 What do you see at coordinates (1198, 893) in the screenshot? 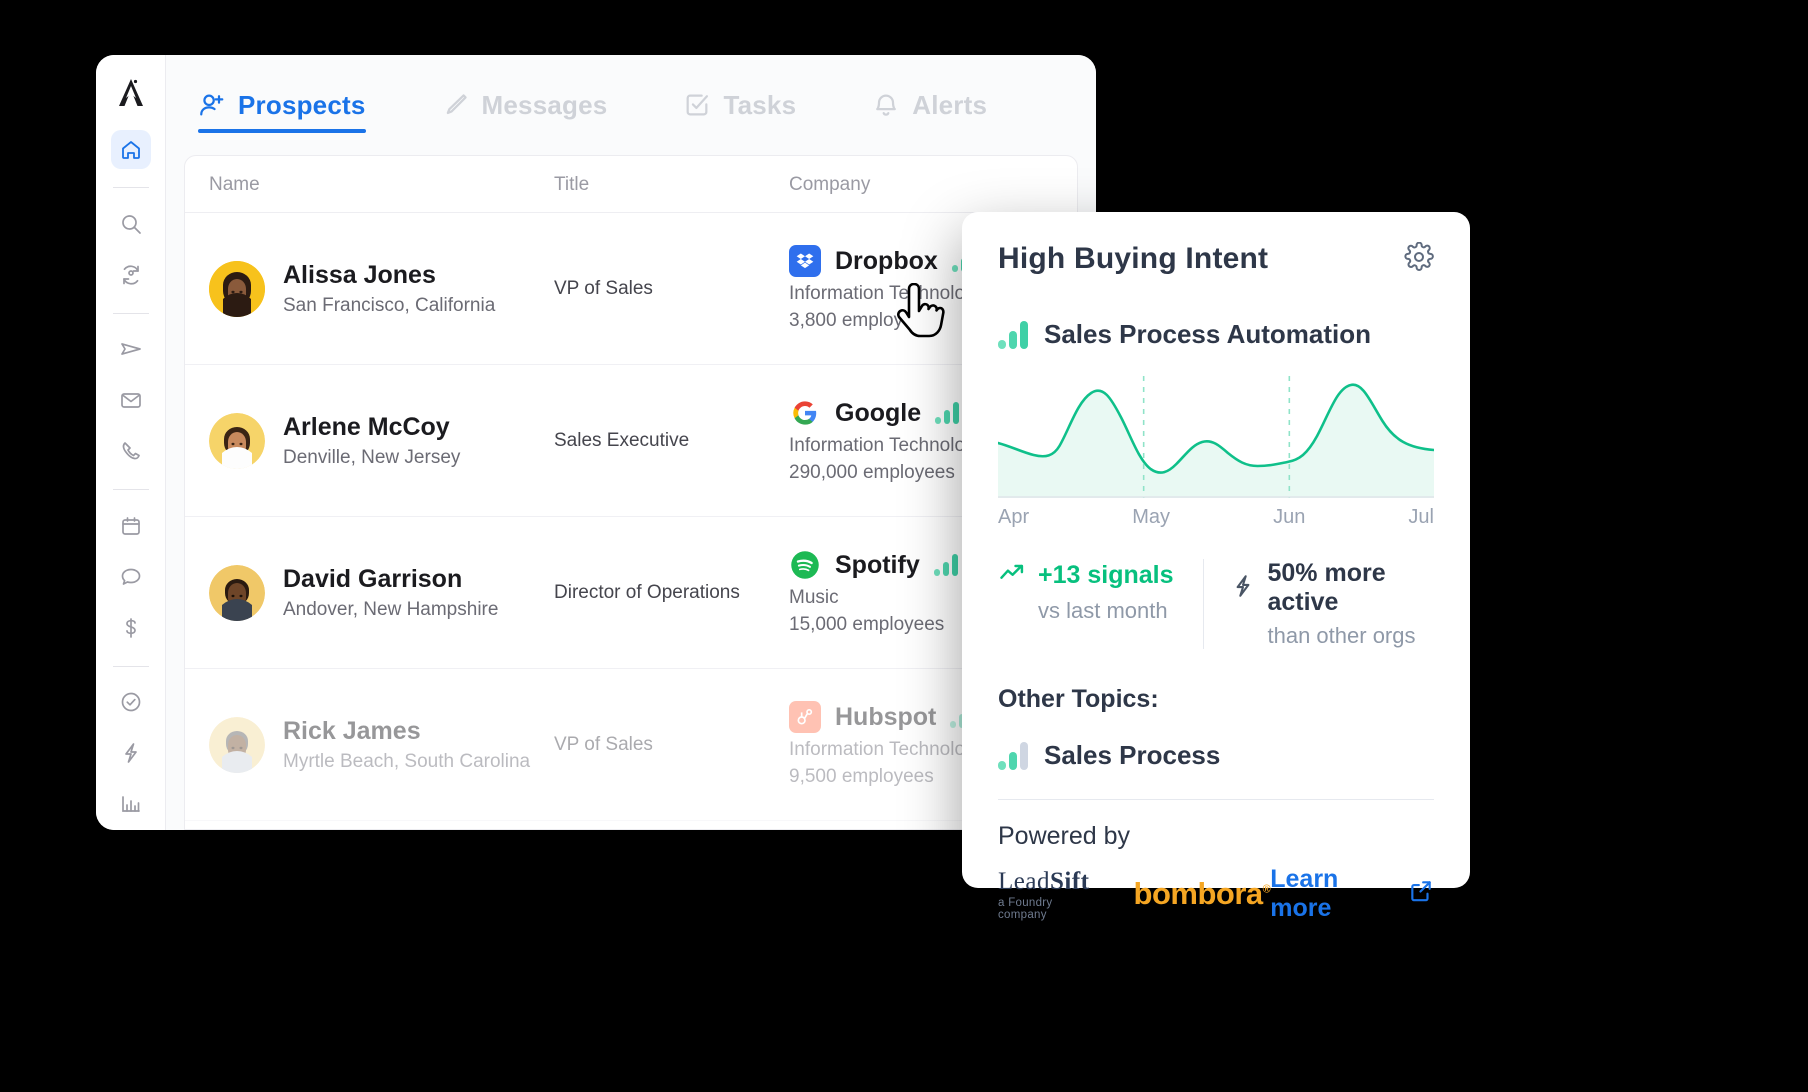
I see `bombora-wordmark: bombora` at bounding box center [1198, 893].